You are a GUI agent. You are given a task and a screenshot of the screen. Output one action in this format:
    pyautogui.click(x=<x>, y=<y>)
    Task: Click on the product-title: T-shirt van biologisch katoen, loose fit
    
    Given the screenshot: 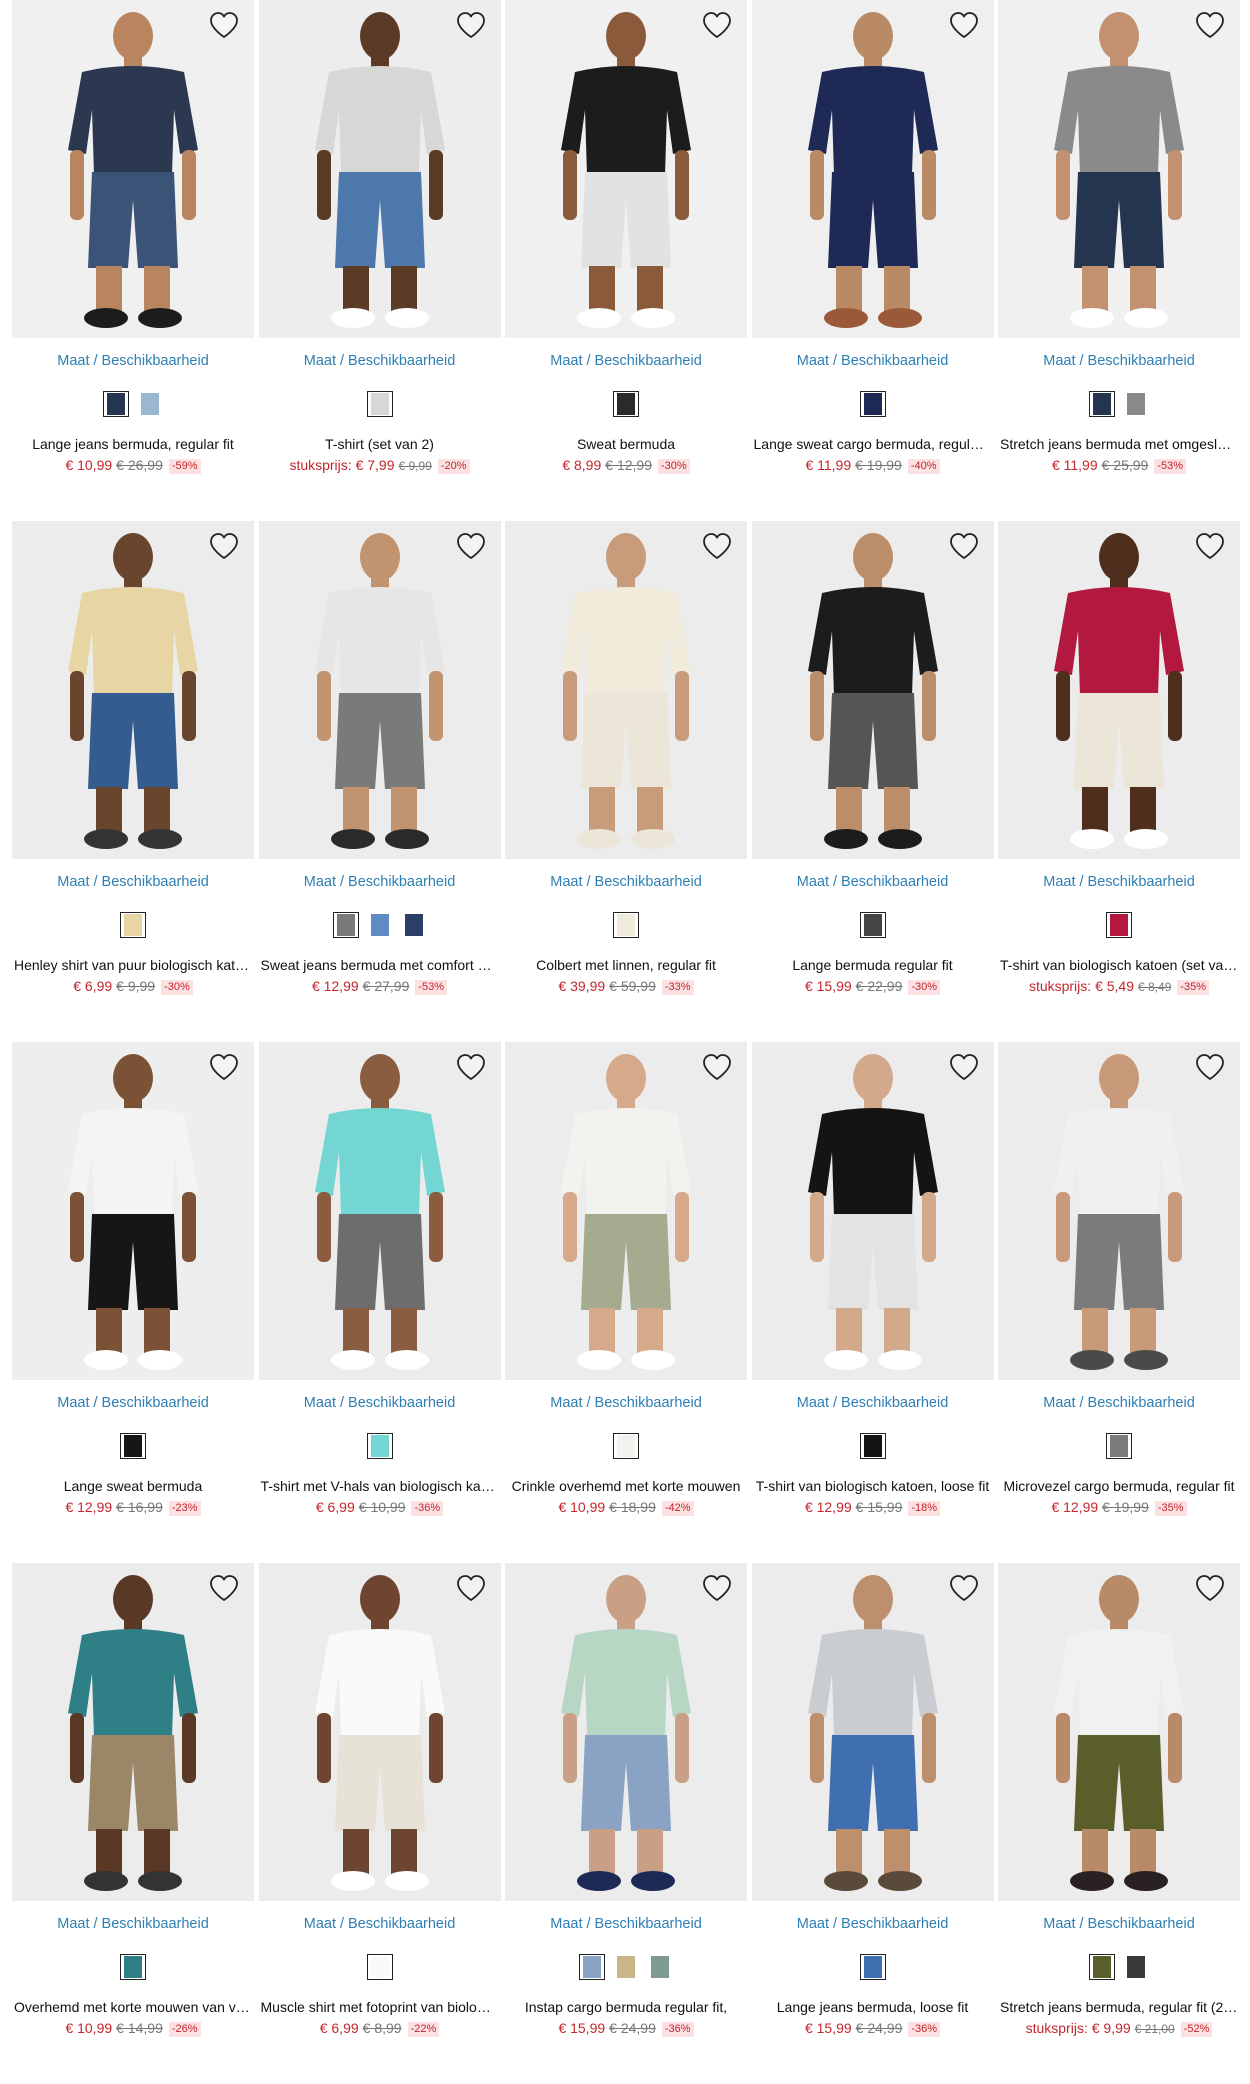 What is the action you would take?
    pyautogui.click(x=873, y=1486)
    